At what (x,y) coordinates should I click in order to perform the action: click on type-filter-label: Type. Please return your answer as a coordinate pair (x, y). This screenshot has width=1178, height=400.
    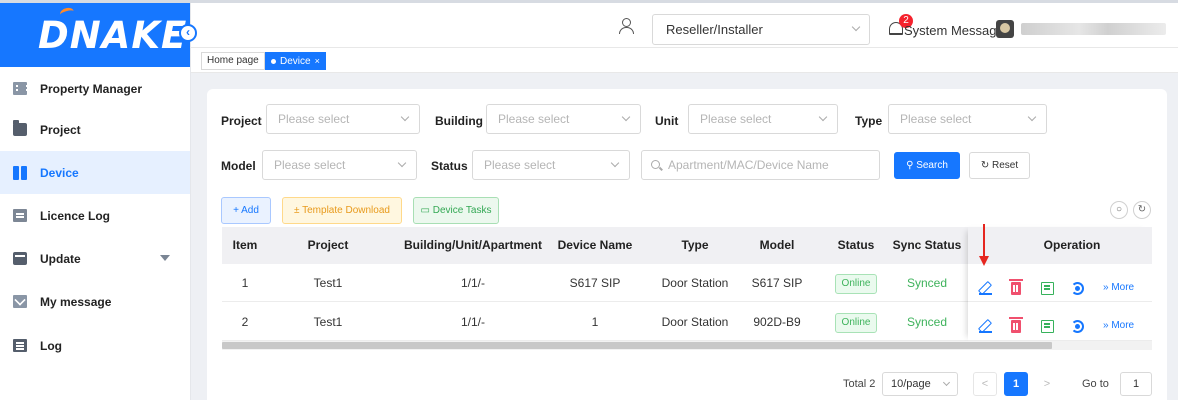
    Looking at the image, I should click on (869, 121).